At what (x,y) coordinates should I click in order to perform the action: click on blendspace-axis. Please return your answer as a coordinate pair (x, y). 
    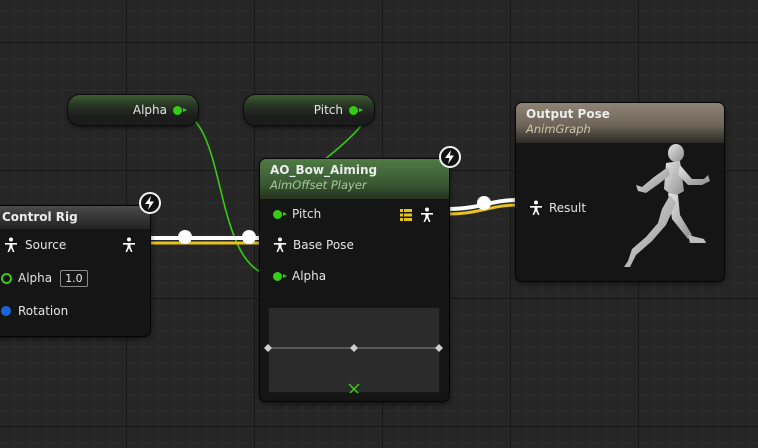
    Looking at the image, I should click on (353, 368).